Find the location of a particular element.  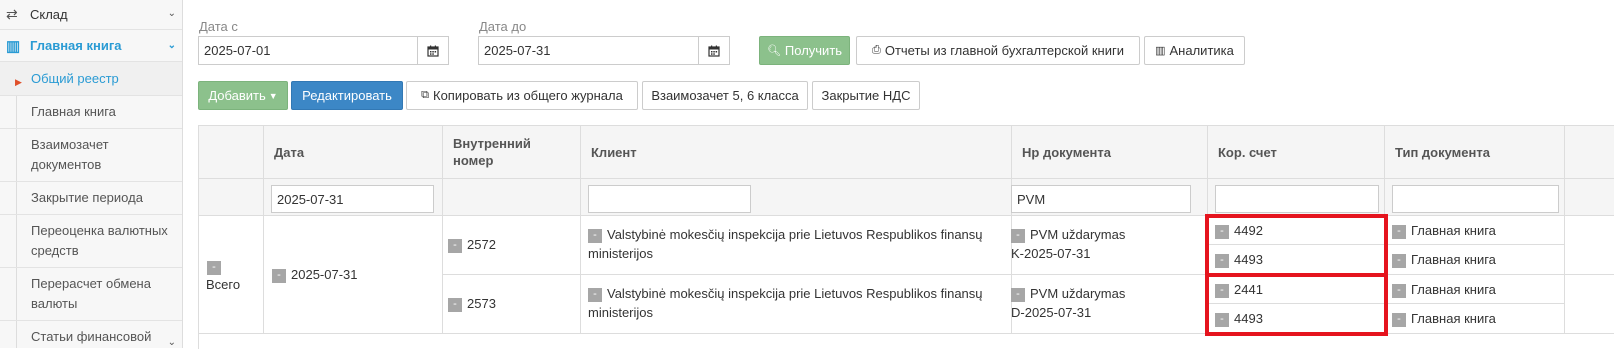

header-internal-number-label: Внутренний номер is located at coordinates (492, 152).